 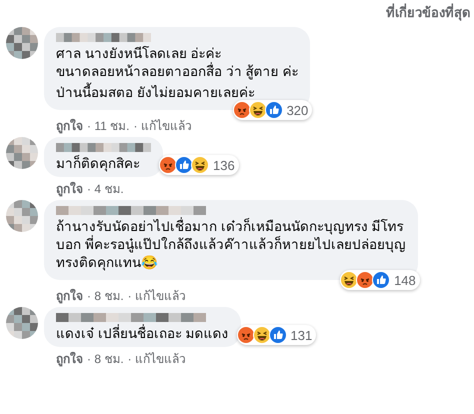 I want to click on reaction-summary: 148, so click(x=380, y=280).